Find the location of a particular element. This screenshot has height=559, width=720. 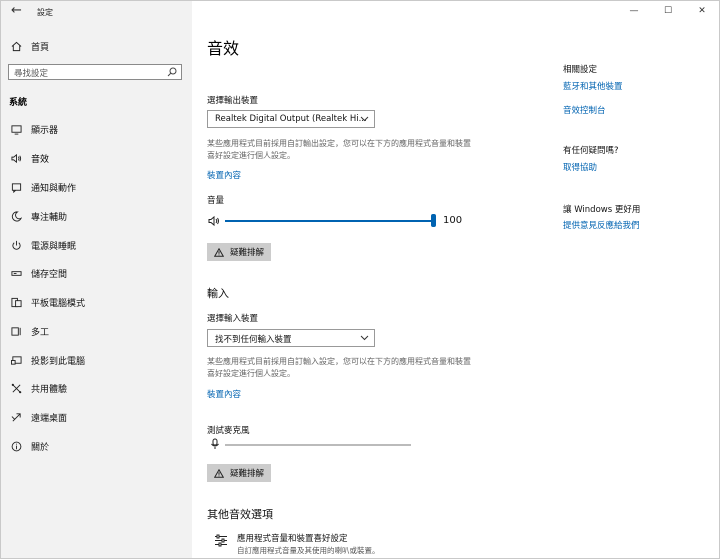

other-sound-options-heading: 其他音效選項 is located at coordinates (240, 514).